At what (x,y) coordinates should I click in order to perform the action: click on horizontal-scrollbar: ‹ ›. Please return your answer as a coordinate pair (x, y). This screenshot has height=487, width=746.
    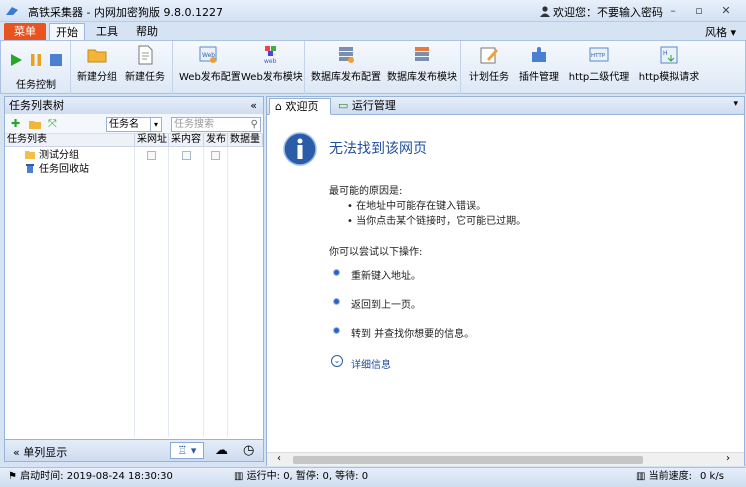
    Looking at the image, I should click on (505, 459).